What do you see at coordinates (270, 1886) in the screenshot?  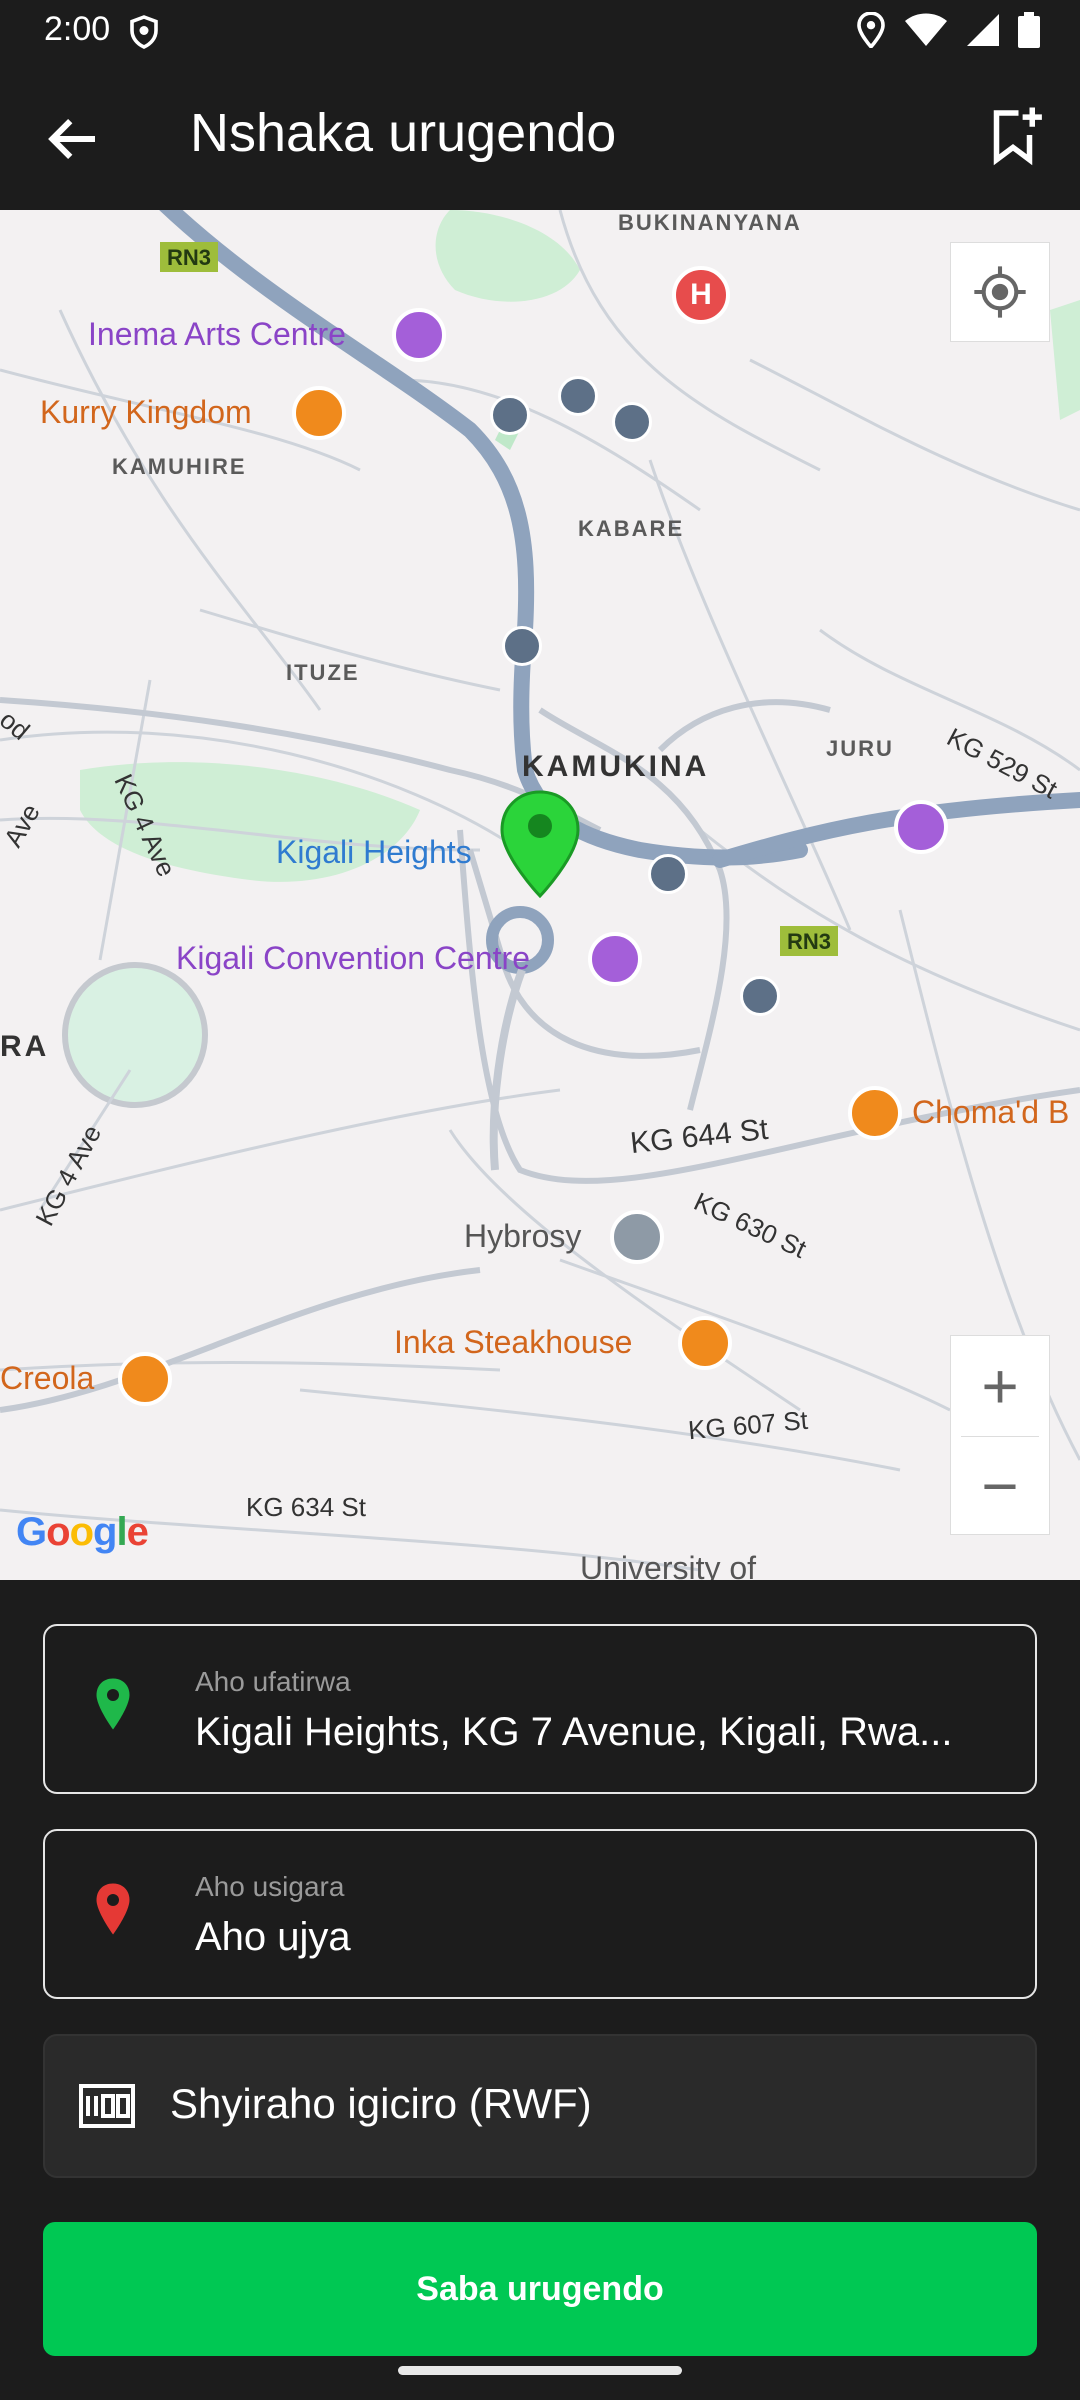 I see `destination-label: Aho usigara` at bounding box center [270, 1886].